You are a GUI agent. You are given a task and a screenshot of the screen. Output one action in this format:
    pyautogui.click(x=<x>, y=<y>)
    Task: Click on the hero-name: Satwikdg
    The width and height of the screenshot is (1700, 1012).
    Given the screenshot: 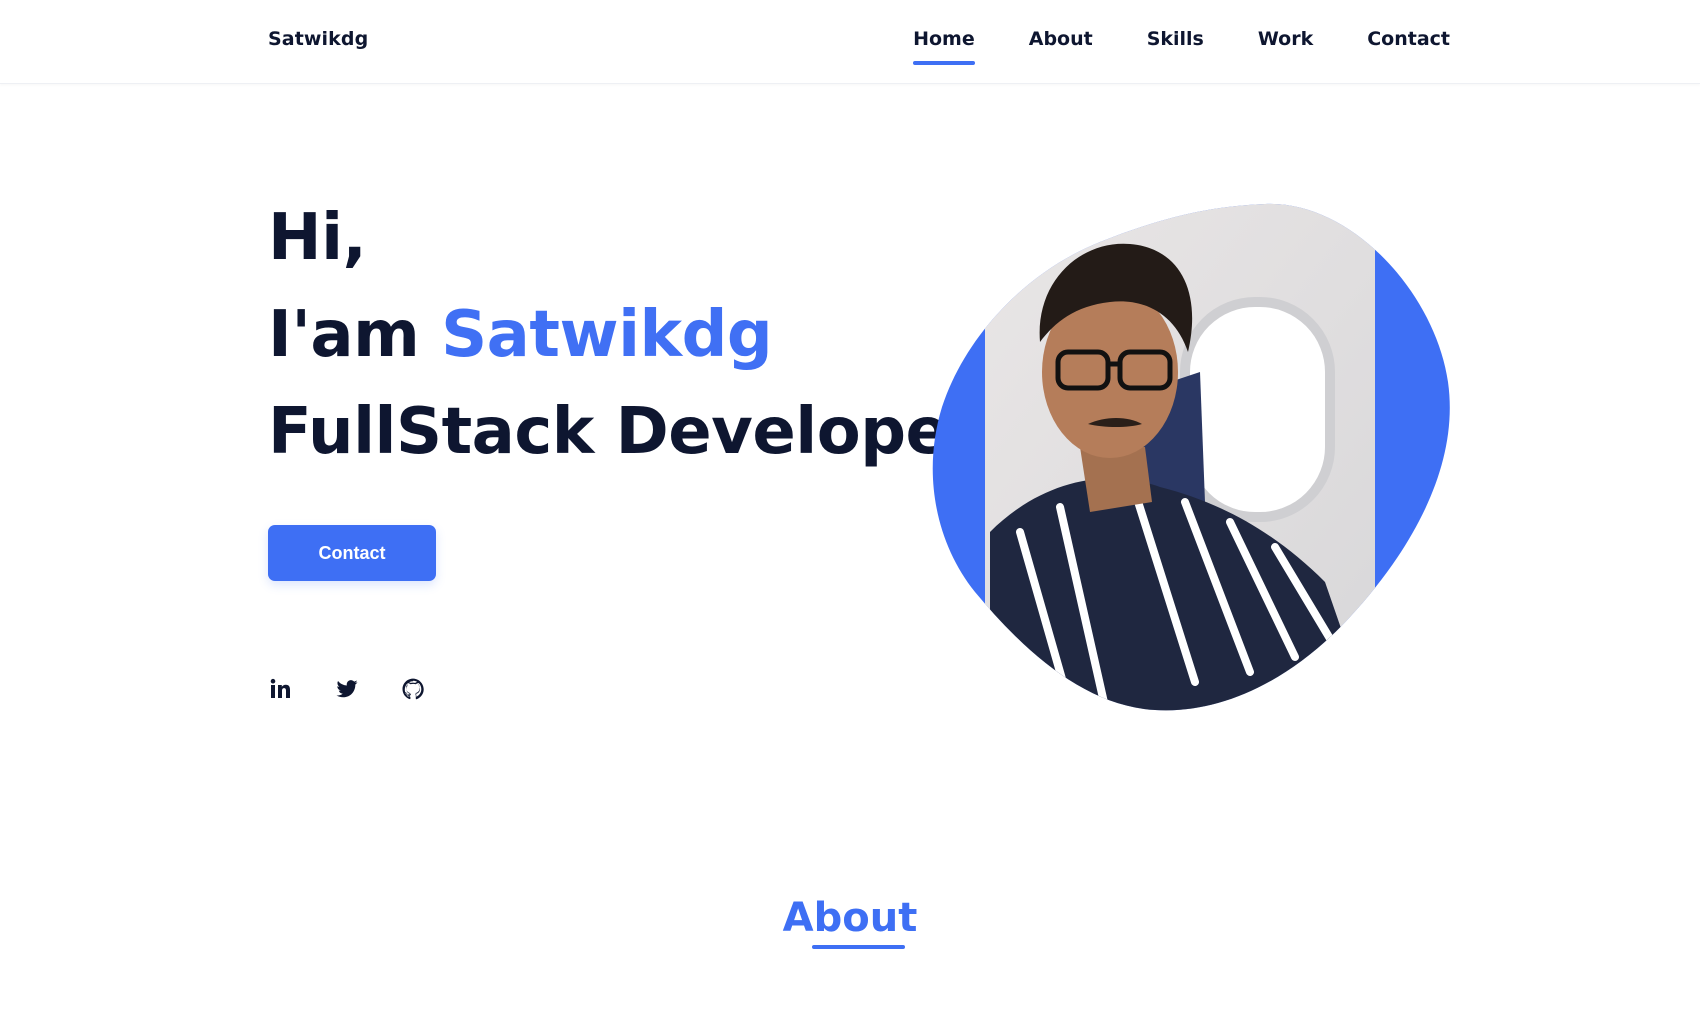 What is the action you would take?
    pyautogui.click(x=607, y=335)
    